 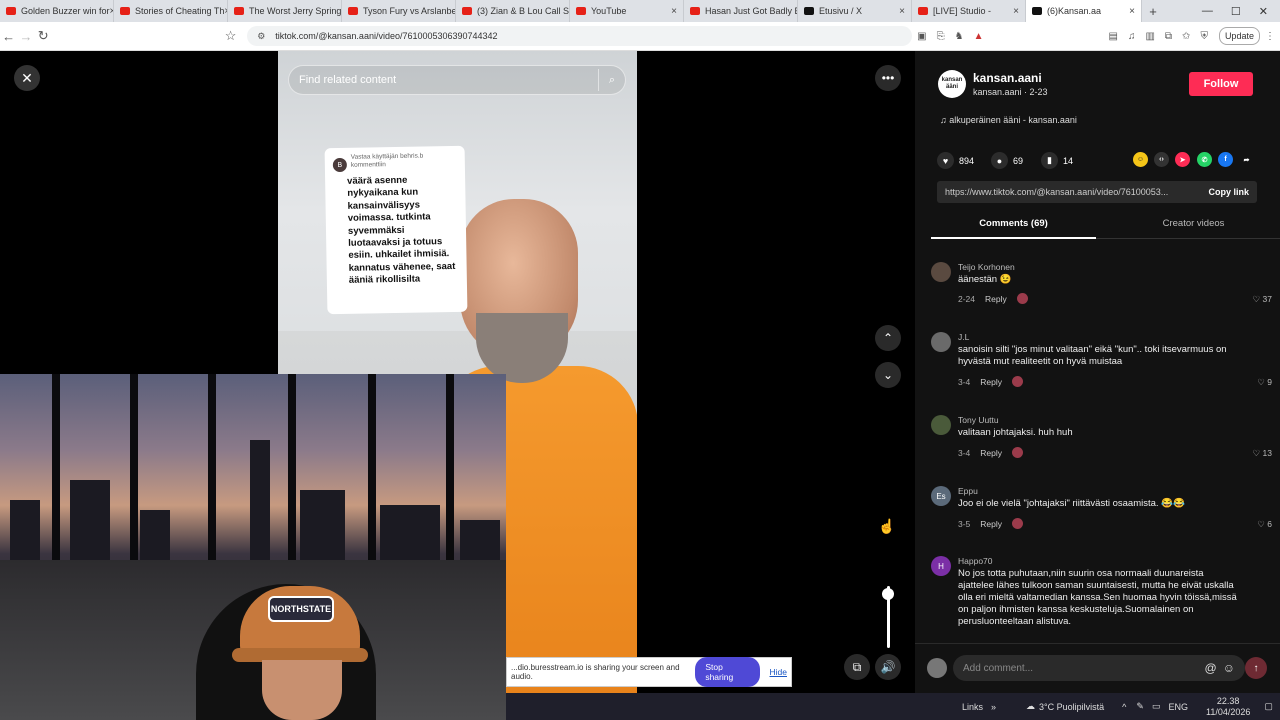 I want to click on comment-meta: 3-5 Reply, so click(x=991, y=523).